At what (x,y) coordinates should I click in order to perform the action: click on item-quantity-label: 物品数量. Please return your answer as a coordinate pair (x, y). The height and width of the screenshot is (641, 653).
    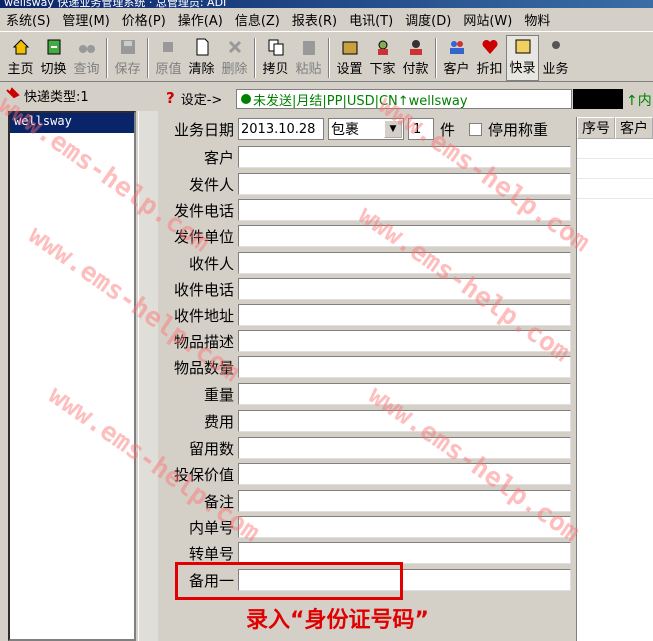
    Looking at the image, I should click on (203, 367).